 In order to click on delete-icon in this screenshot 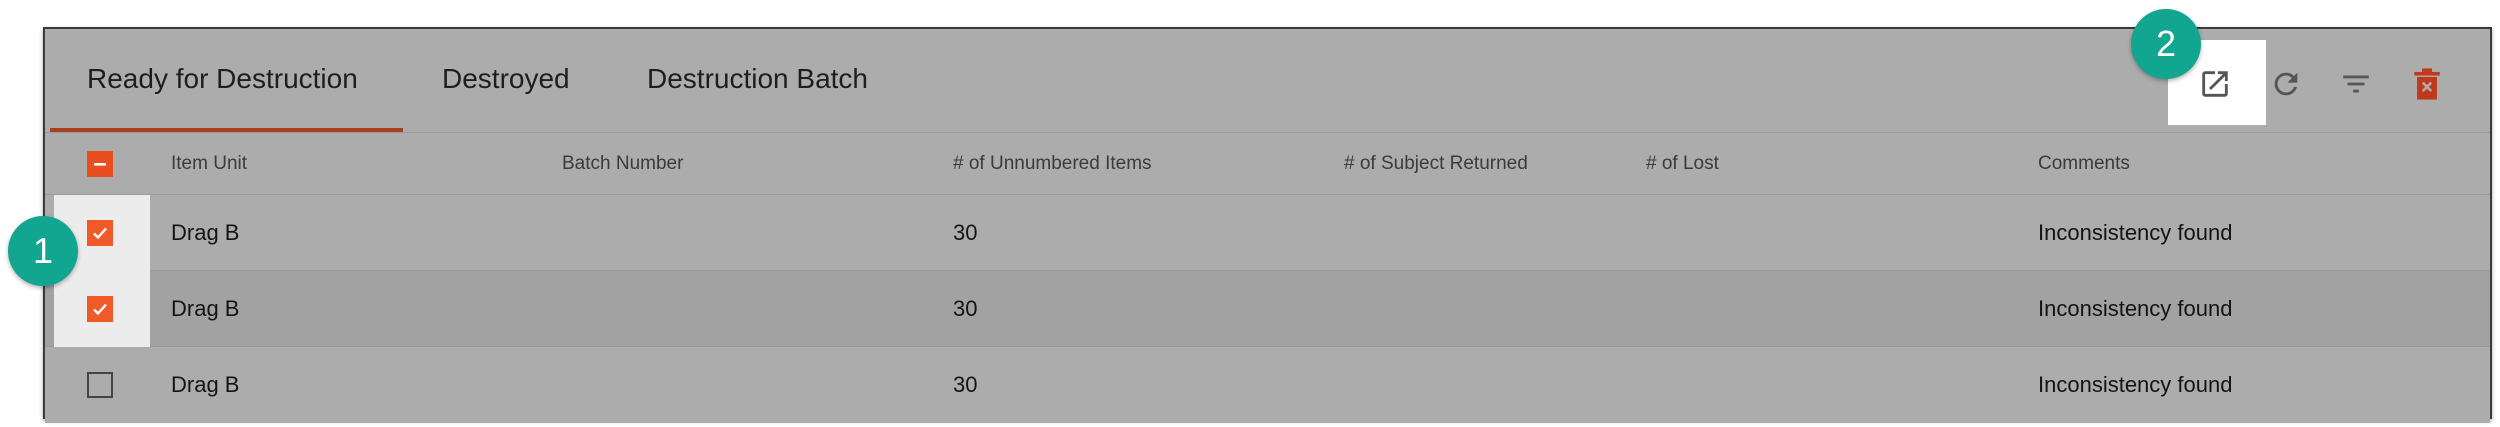, I will do `click(2427, 84)`.